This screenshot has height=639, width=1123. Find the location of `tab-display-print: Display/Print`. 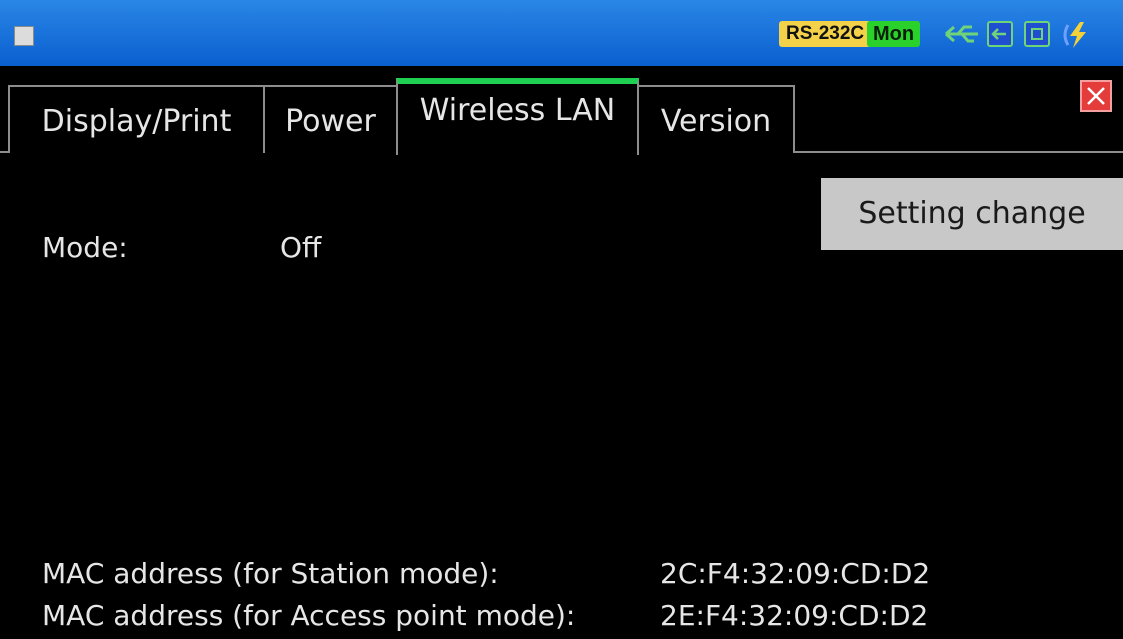

tab-display-print: Display/Print is located at coordinates (136, 119).